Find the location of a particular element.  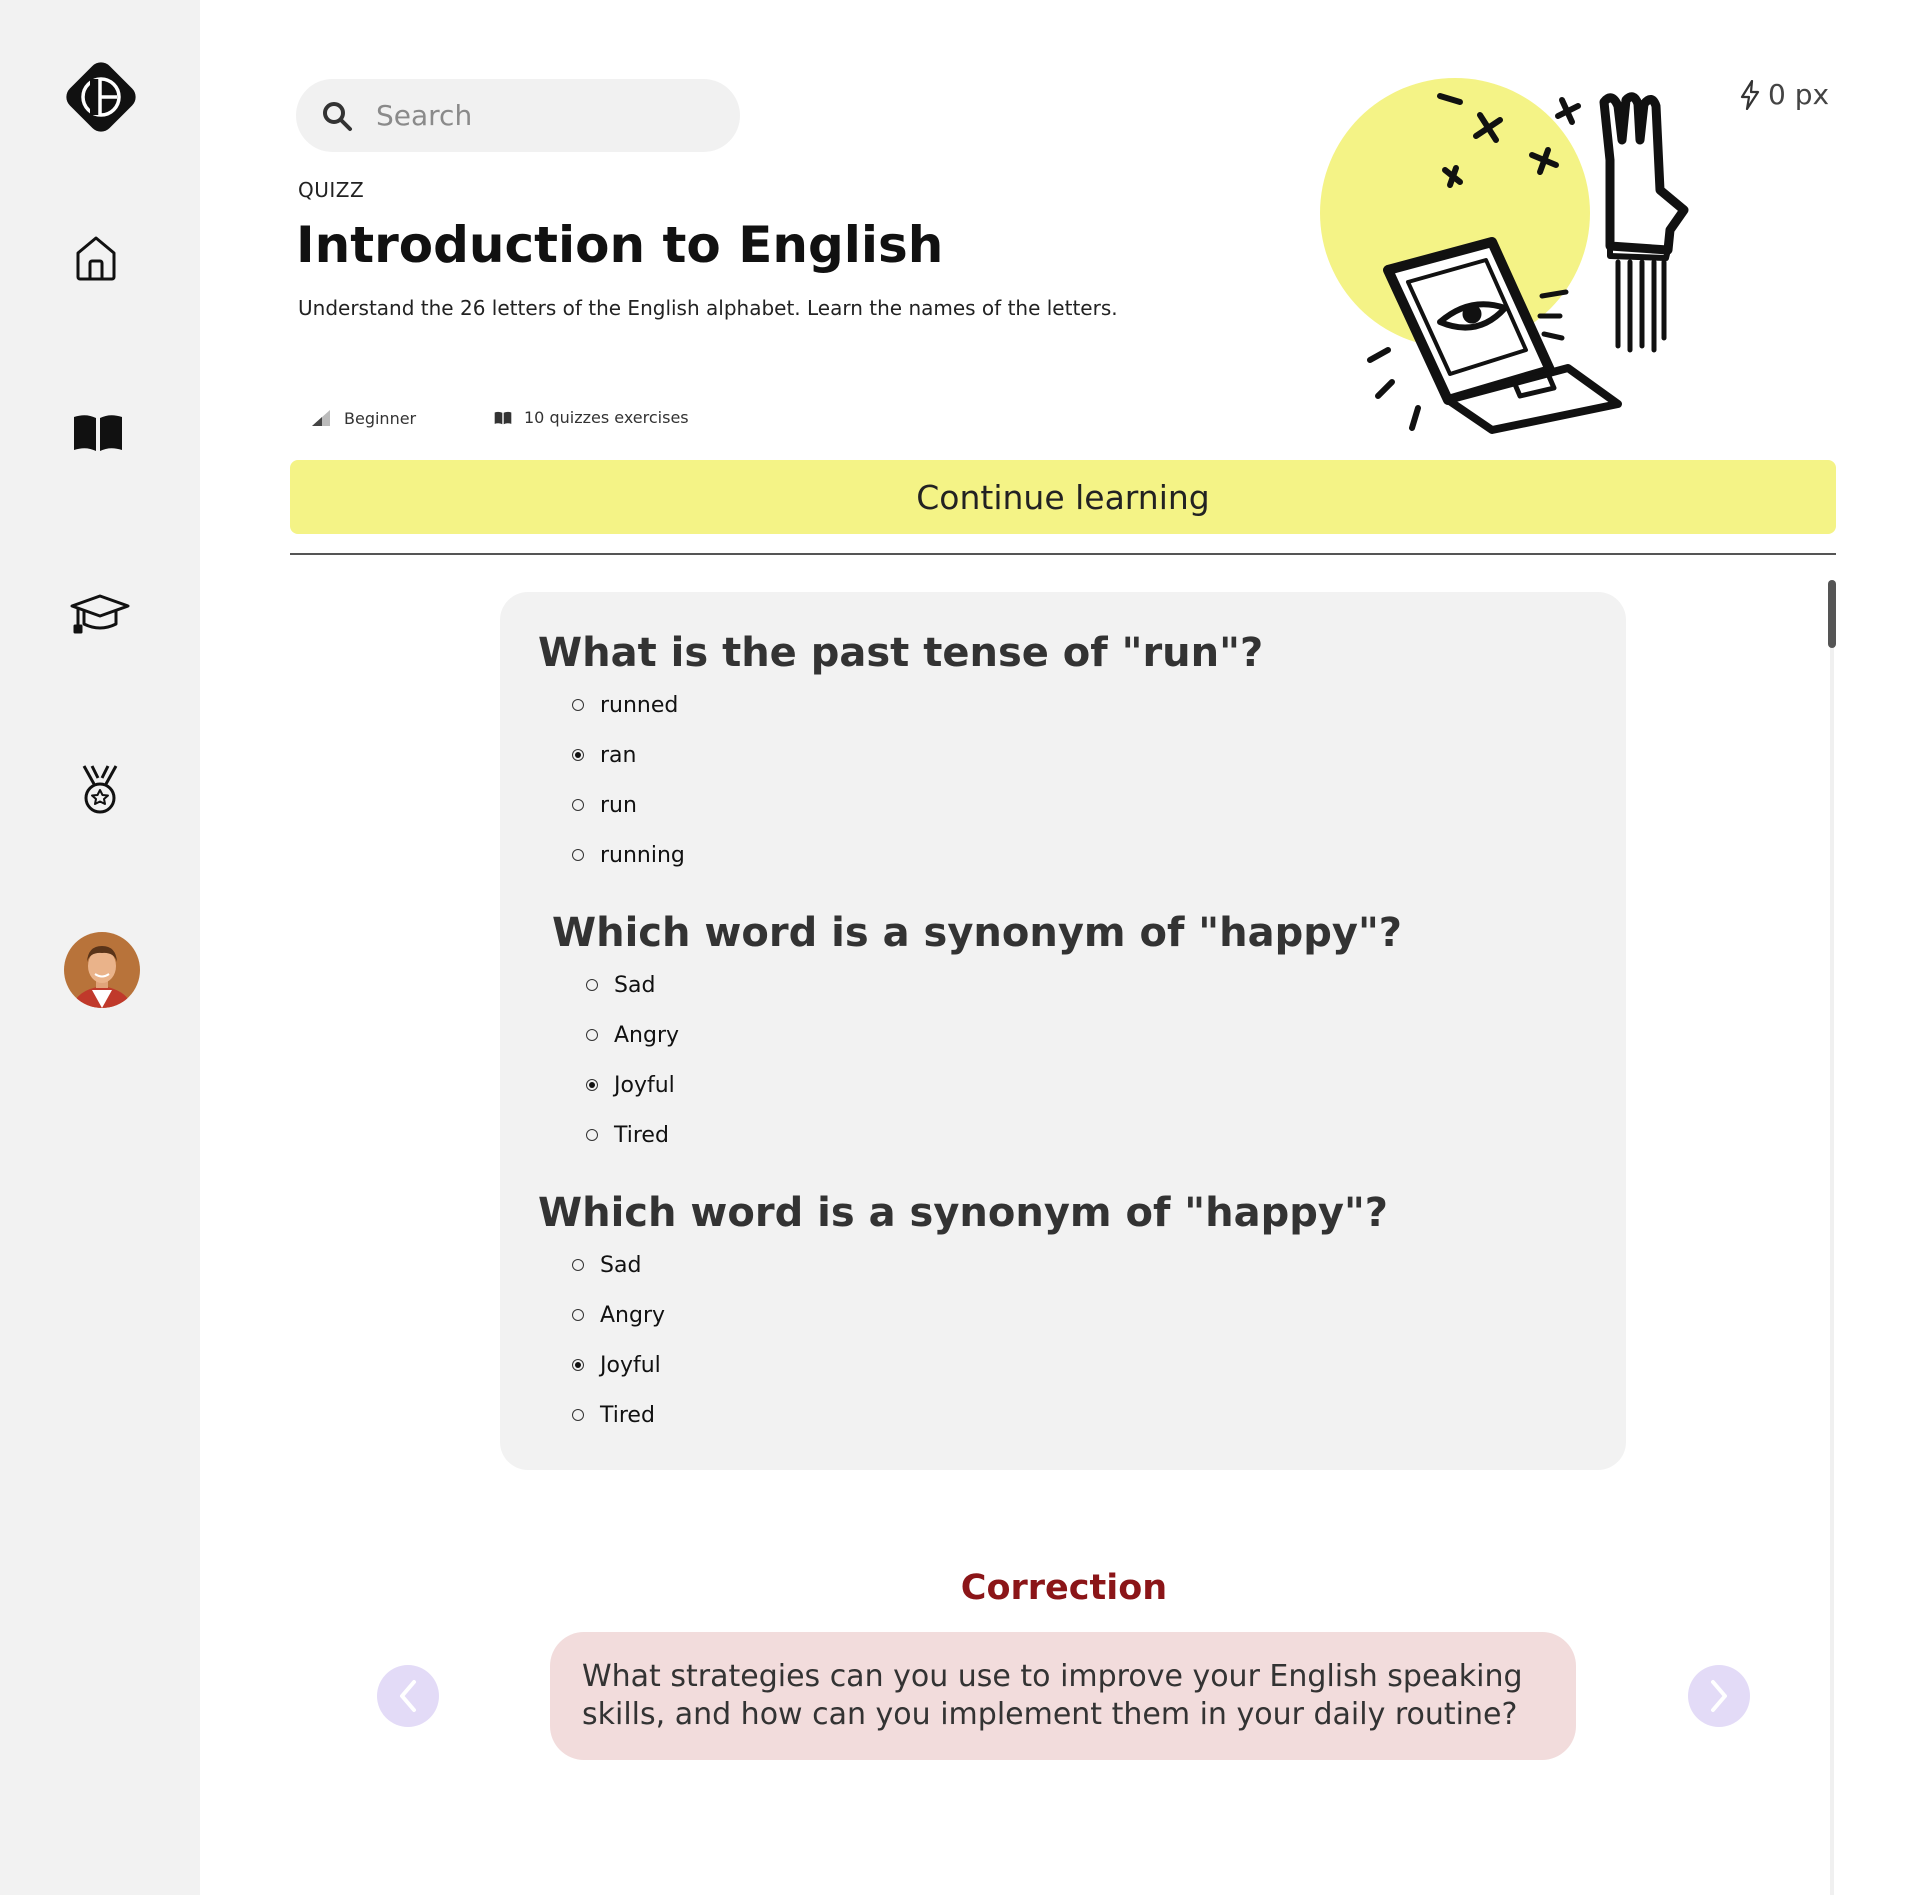

chevron-right-icon is located at coordinates (1719, 1696).